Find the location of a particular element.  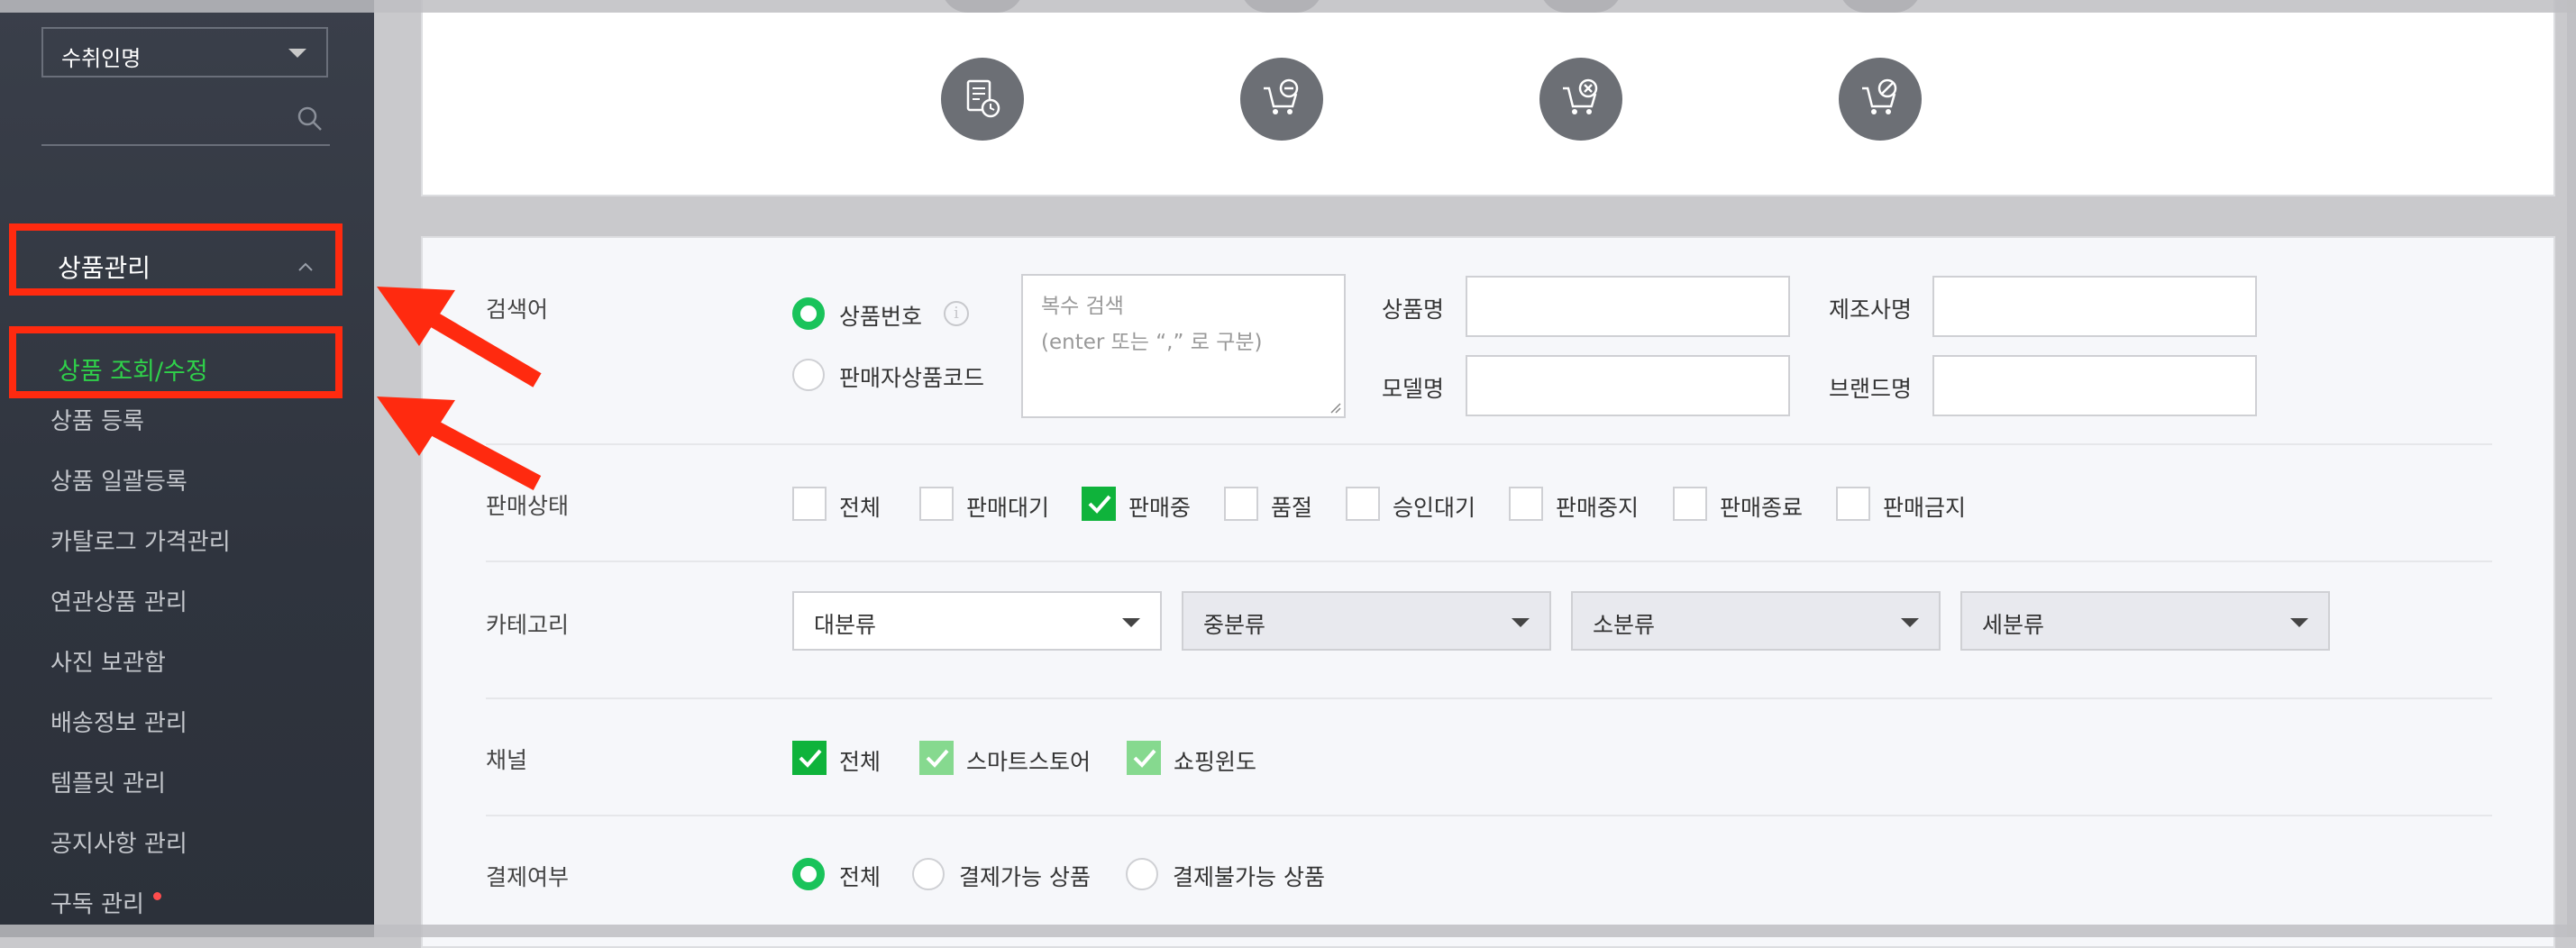

checkbox-status-on-sale is located at coordinates (1099, 504).